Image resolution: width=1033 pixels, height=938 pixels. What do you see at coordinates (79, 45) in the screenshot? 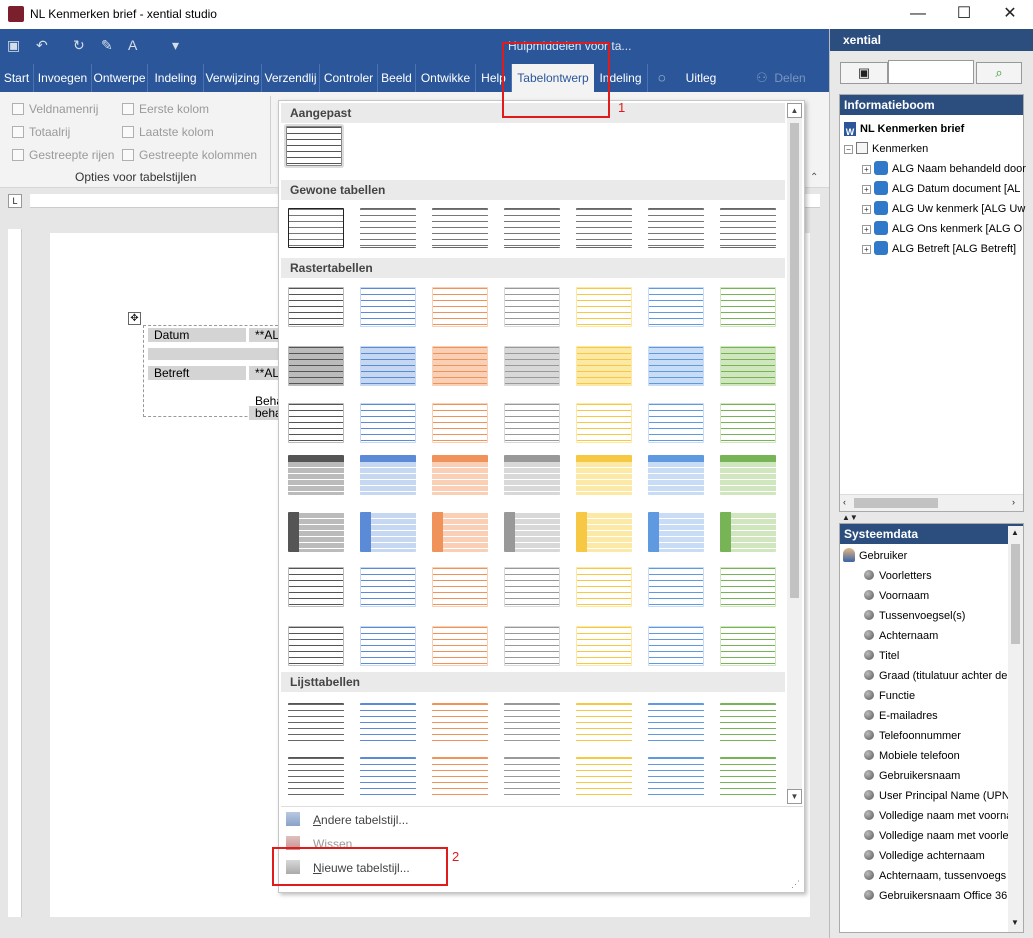
I see `redo-icon: ↻` at bounding box center [79, 45].